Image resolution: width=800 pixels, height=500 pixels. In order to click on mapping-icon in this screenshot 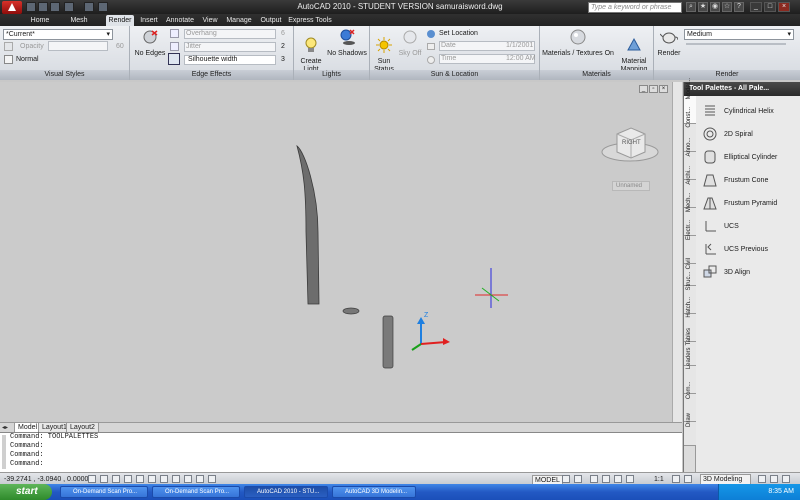, I will do `click(634, 44)`.